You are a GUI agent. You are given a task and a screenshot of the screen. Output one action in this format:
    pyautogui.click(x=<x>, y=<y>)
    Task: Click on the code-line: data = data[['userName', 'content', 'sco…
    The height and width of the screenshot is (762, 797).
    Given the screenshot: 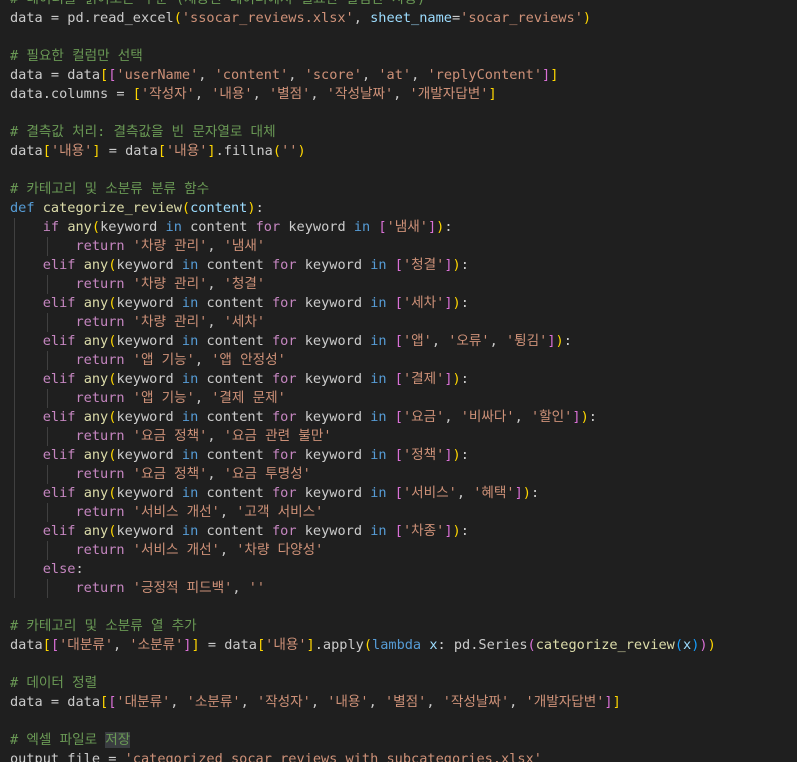 What is the action you would take?
    pyautogui.click(x=284, y=75)
    